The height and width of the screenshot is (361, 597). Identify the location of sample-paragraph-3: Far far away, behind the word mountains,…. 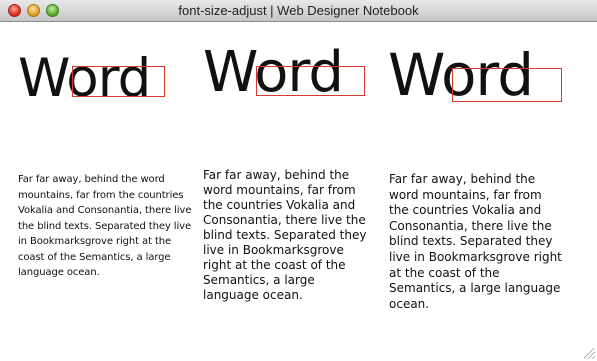
(475, 241).